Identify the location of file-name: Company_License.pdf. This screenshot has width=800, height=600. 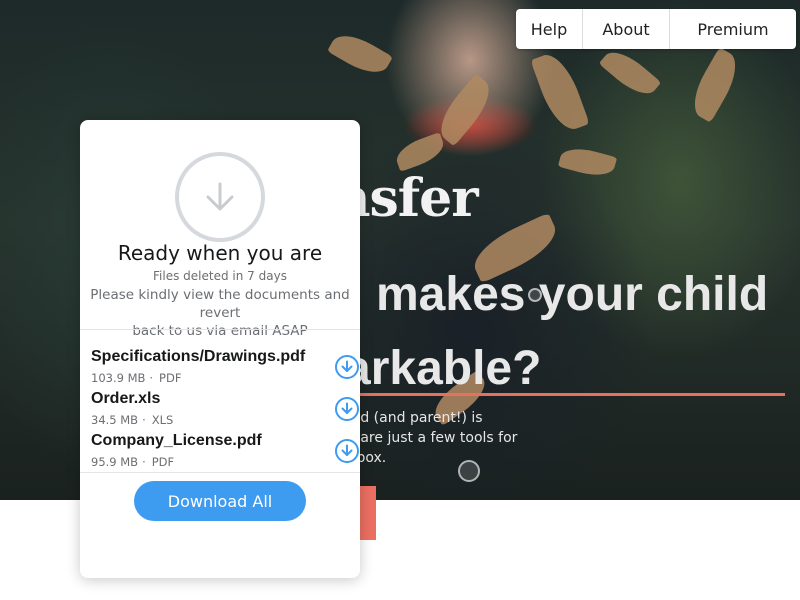
(176, 440).